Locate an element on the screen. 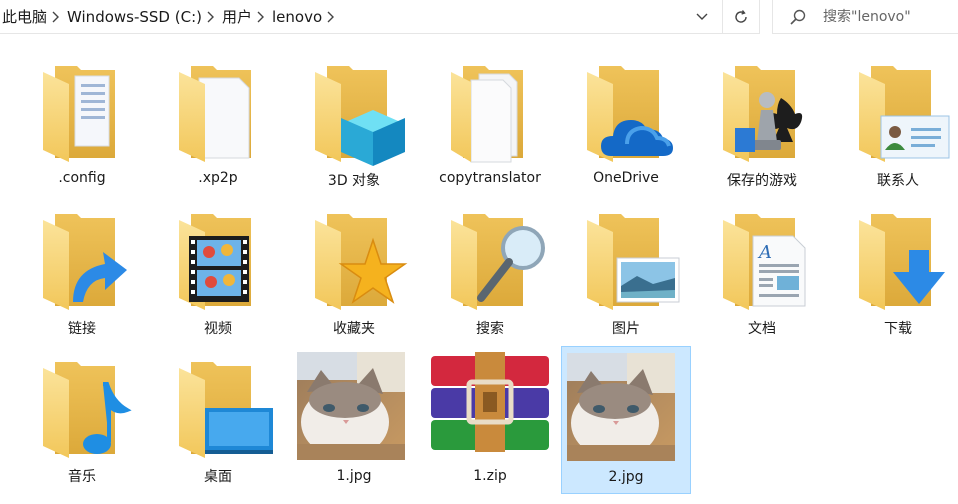 The height and width of the screenshot is (504, 958). breadcrumb-this-pc: 此电脑 is located at coordinates (23, 16).